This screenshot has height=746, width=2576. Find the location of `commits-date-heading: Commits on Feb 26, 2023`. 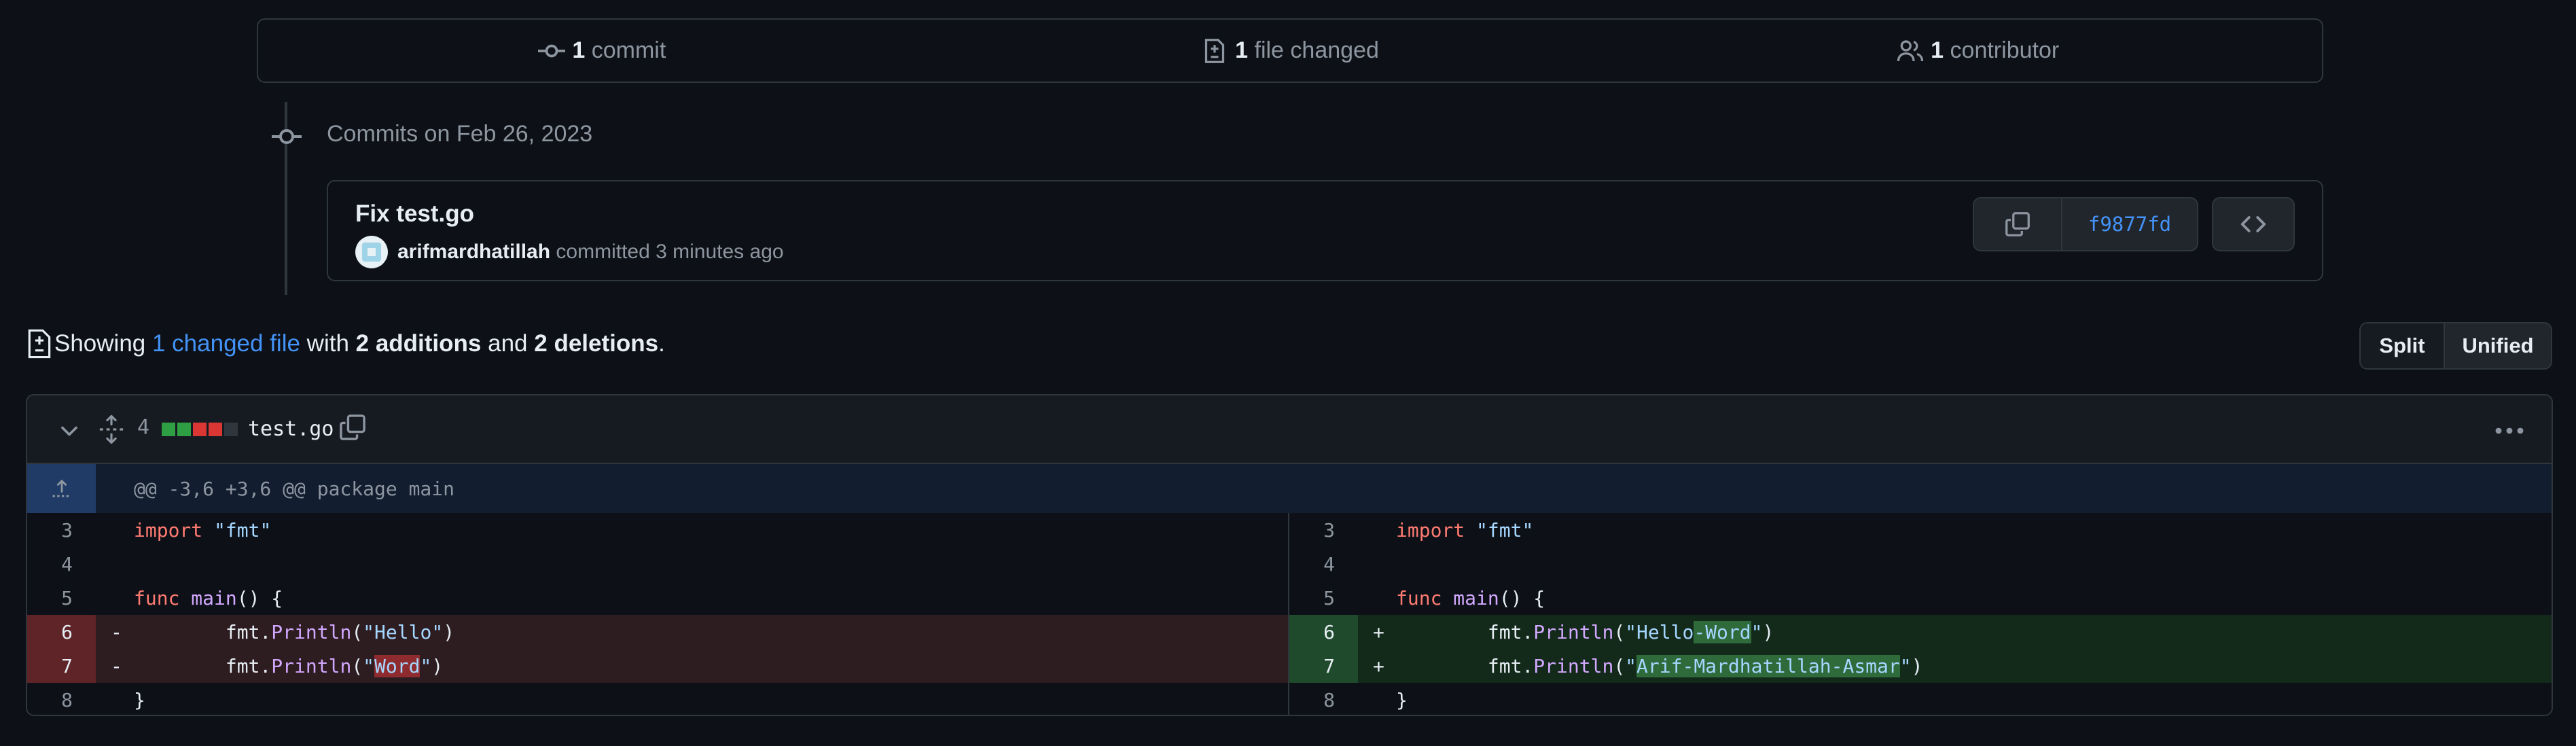

commits-date-heading: Commits on Feb 26, 2023 is located at coordinates (460, 134).